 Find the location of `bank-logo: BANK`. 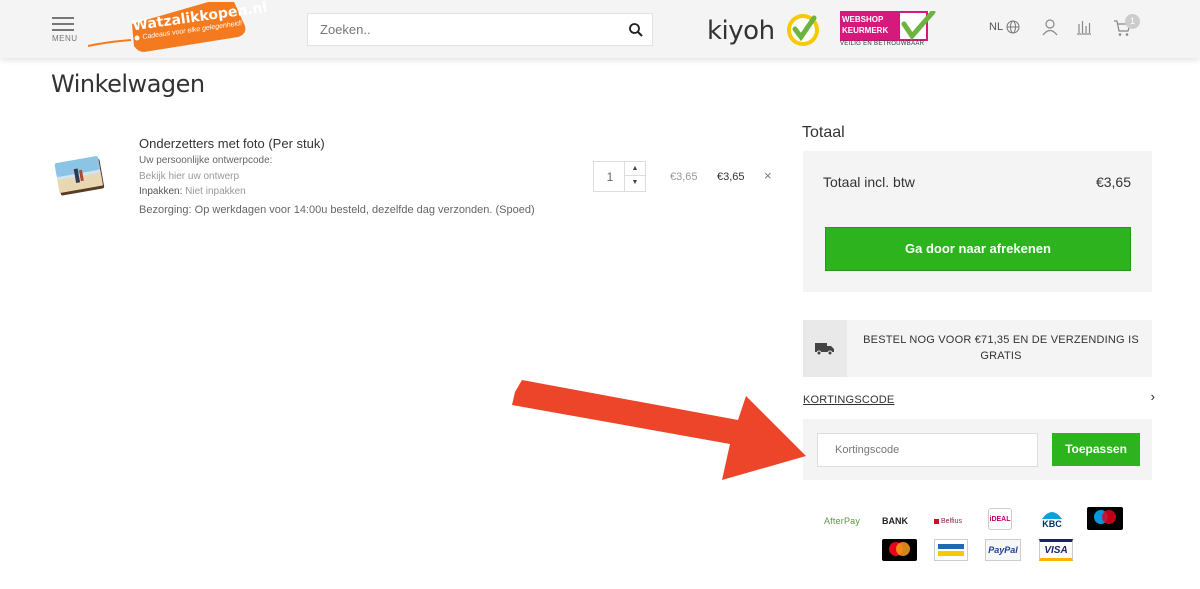

bank-logo: BANK is located at coordinates (895, 521).